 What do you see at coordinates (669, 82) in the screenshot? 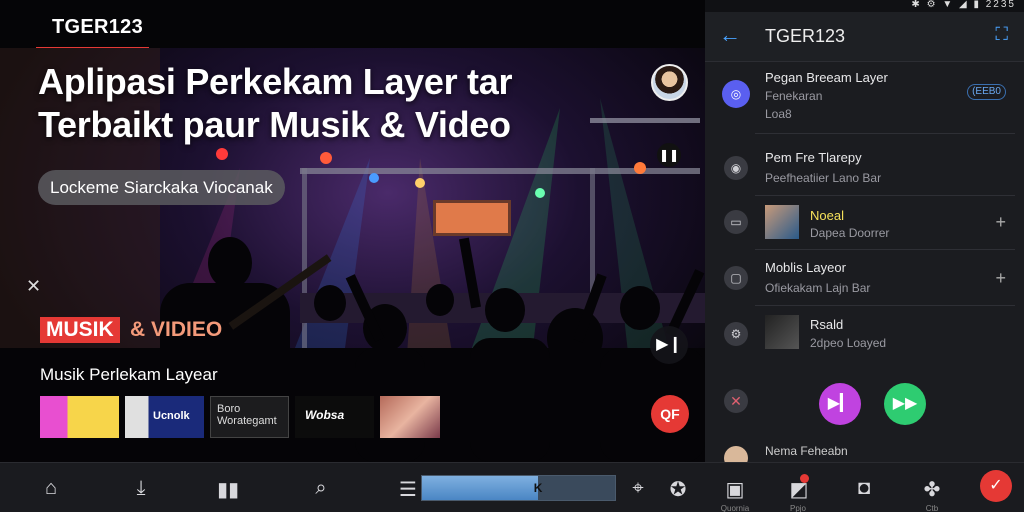
I see `profile-avatar` at bounding box center [669, 82].